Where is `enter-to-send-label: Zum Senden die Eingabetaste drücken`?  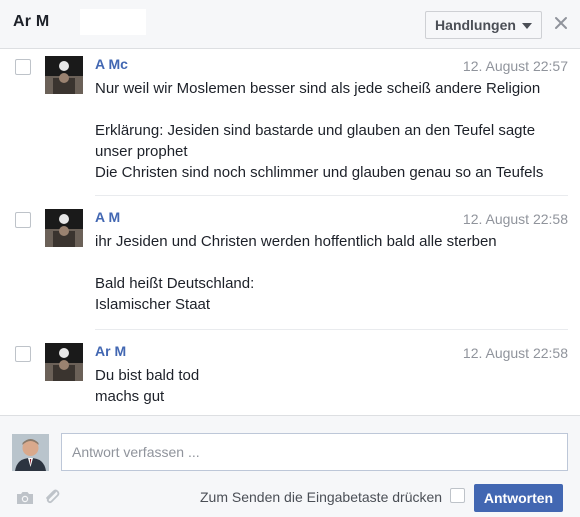
enter-to-send-label: Zum Senden die Eingabetaste drücken is located at coordinates (321, 497).